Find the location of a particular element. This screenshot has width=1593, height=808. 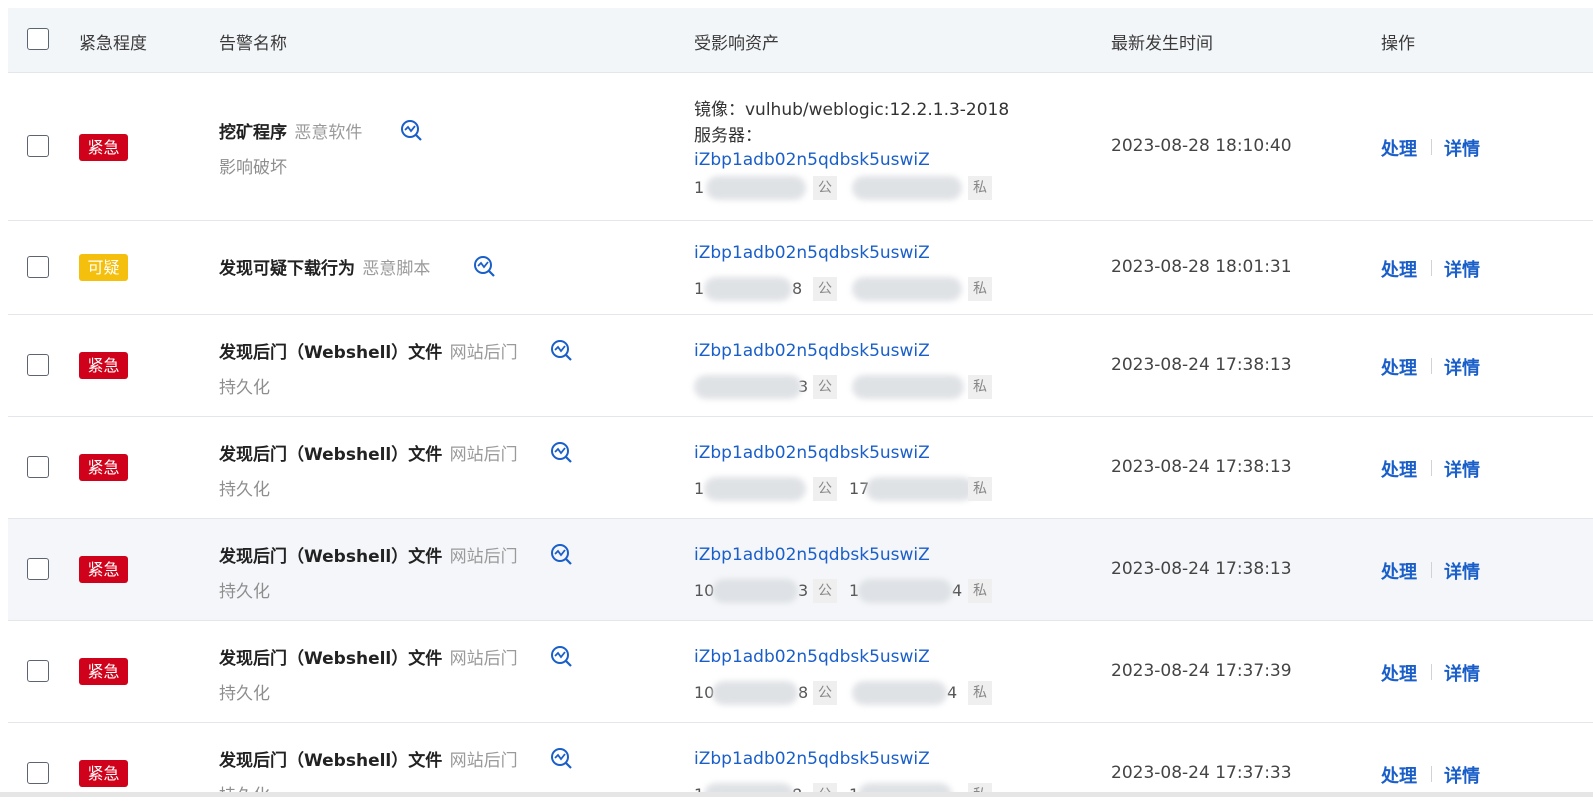

ip-line: 1 8 公 私 is located at coordinates (854, 289).